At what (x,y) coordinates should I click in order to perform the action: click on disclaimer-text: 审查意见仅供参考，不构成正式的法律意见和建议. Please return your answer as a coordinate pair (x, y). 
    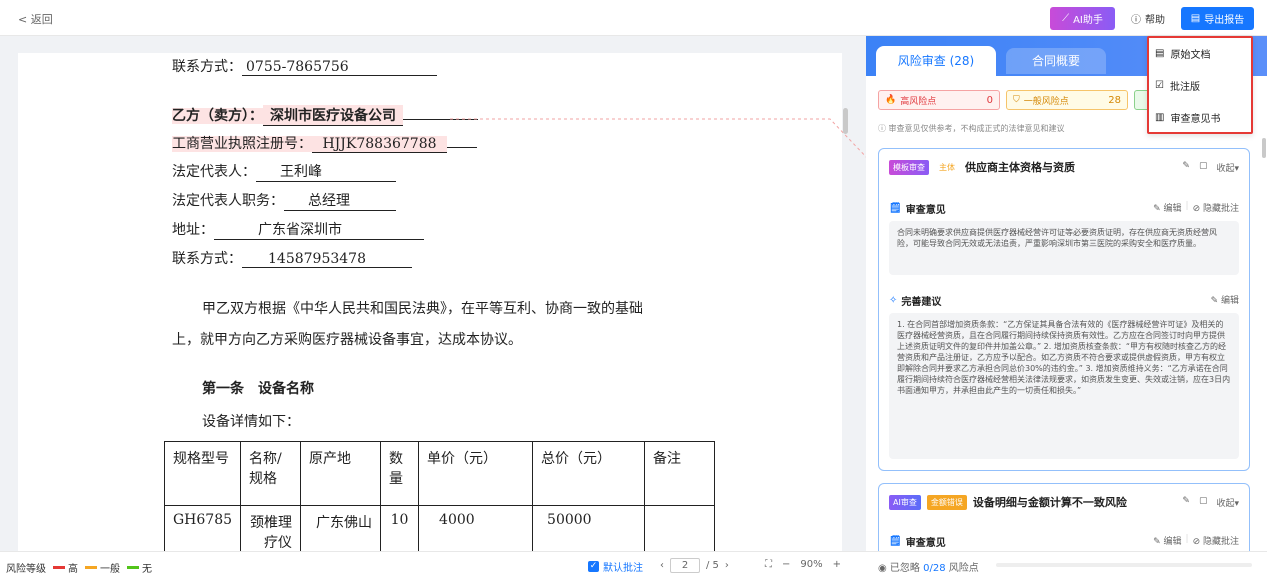
    Looking at the image, I should click on (976, 128).